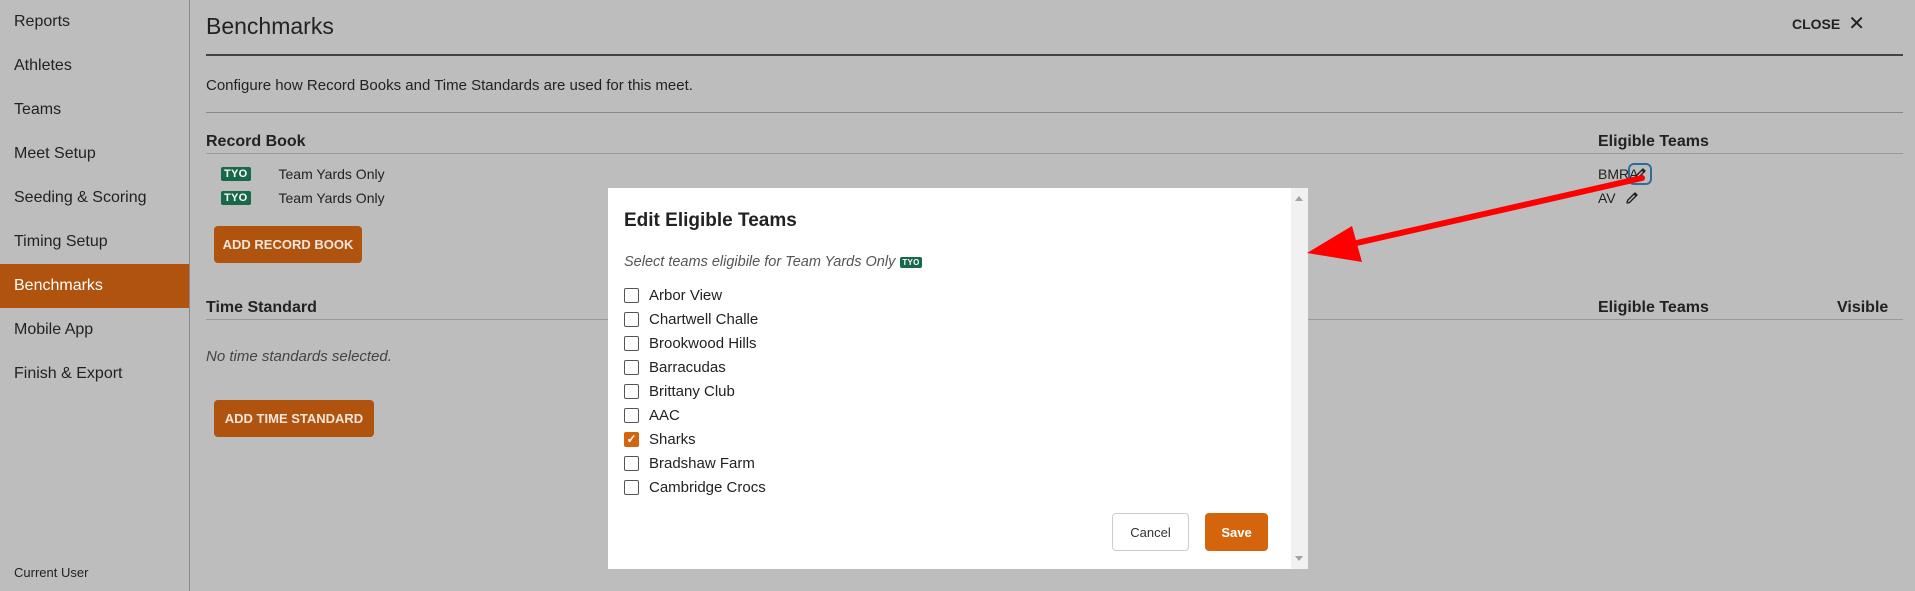  Describe the element at coordinates (94, 66) in the screenshot. I see `sidebar-item-athletes: Athletes` at that location.